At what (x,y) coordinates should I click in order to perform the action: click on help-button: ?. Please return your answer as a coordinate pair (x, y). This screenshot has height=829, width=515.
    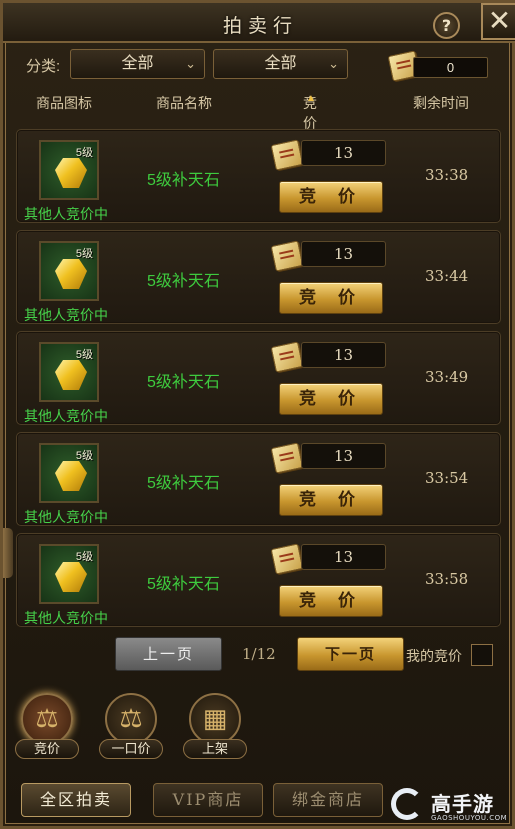
    Looking at the image, I should click on (446, 25).